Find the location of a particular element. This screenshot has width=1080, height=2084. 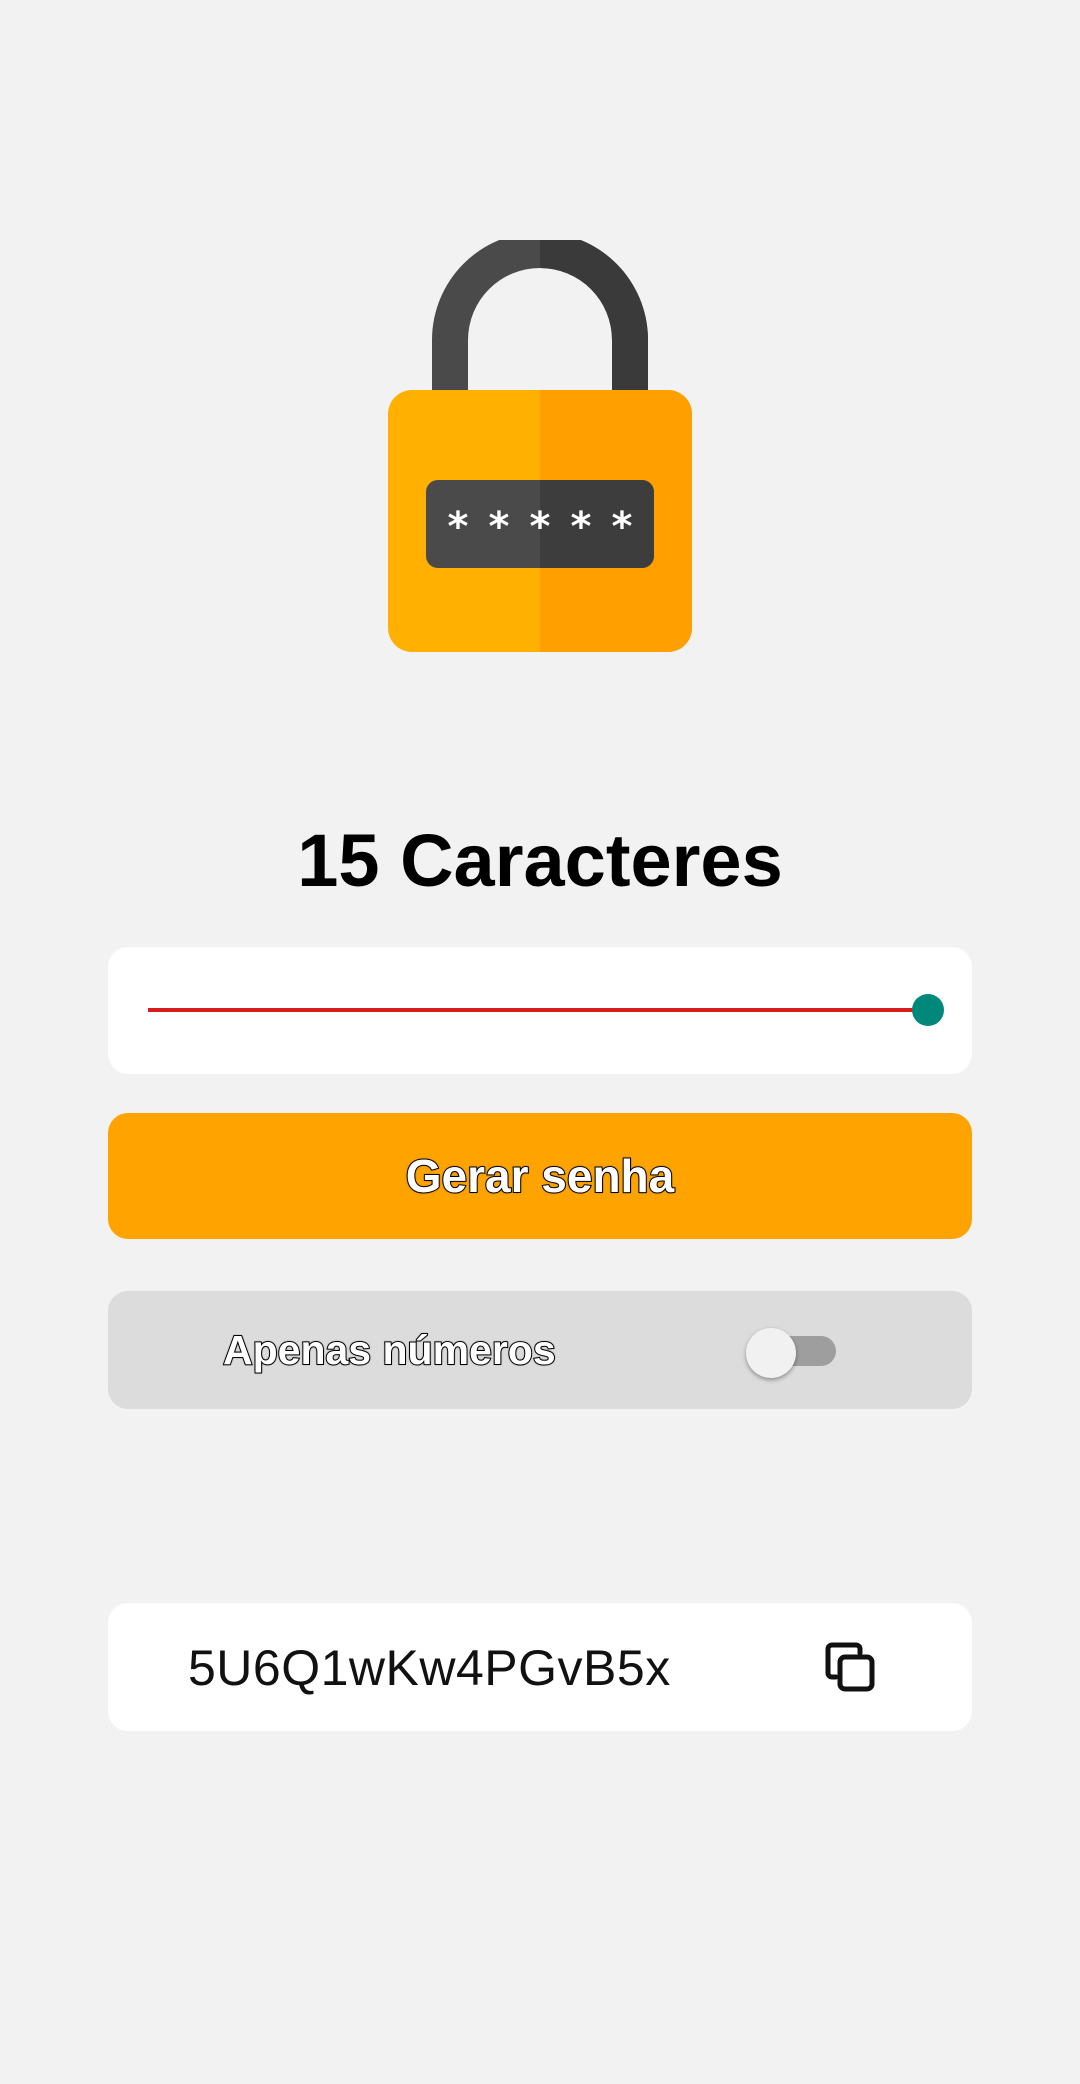

numbers-only-switch is located at coordinates (791, 1353).